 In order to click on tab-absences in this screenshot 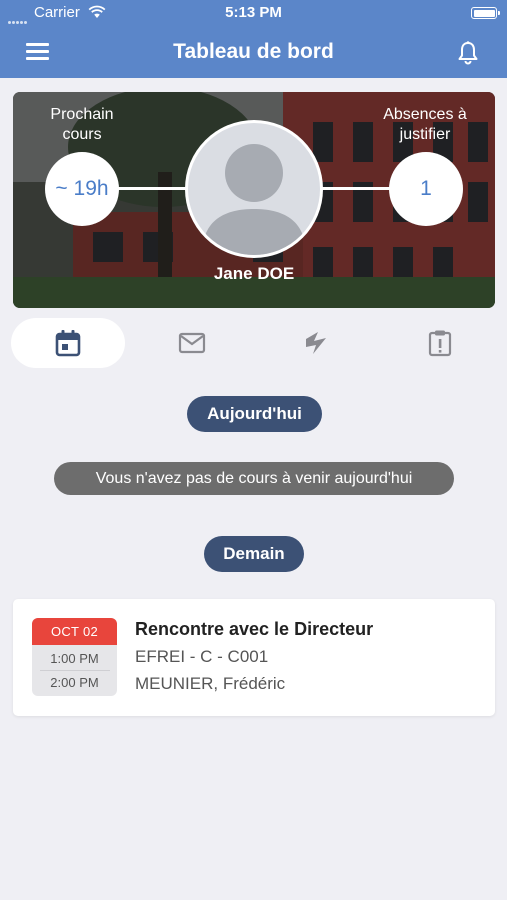, I will do `click(440, 343)`.